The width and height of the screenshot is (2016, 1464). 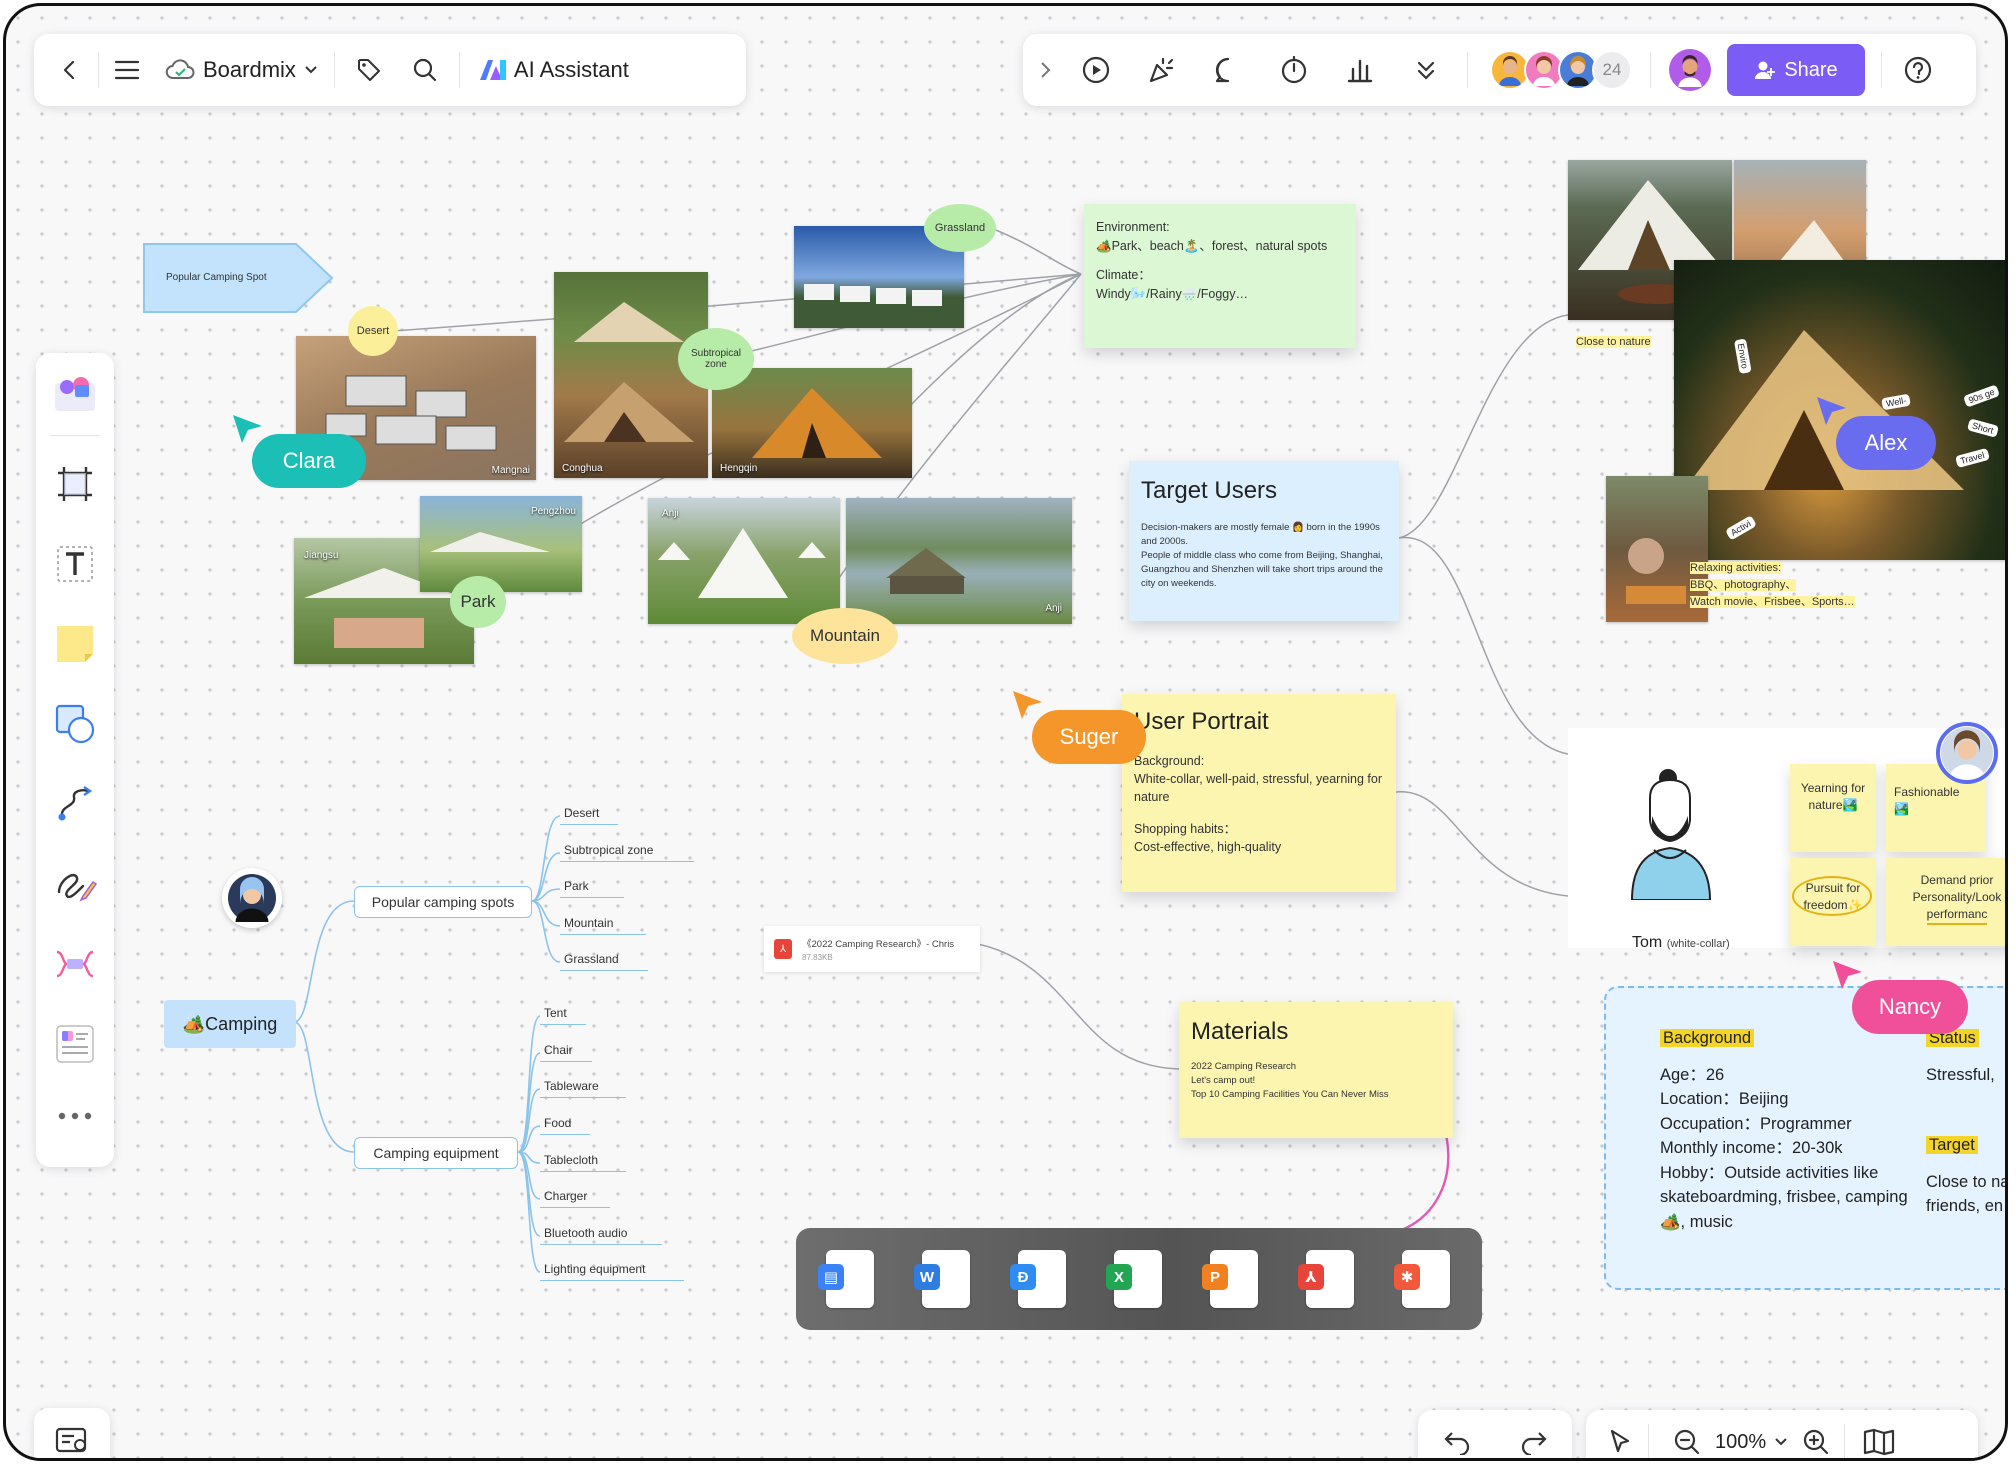 I want to click on mindmap-leaf: Lighting equipment, so click(x=612, y=1271).